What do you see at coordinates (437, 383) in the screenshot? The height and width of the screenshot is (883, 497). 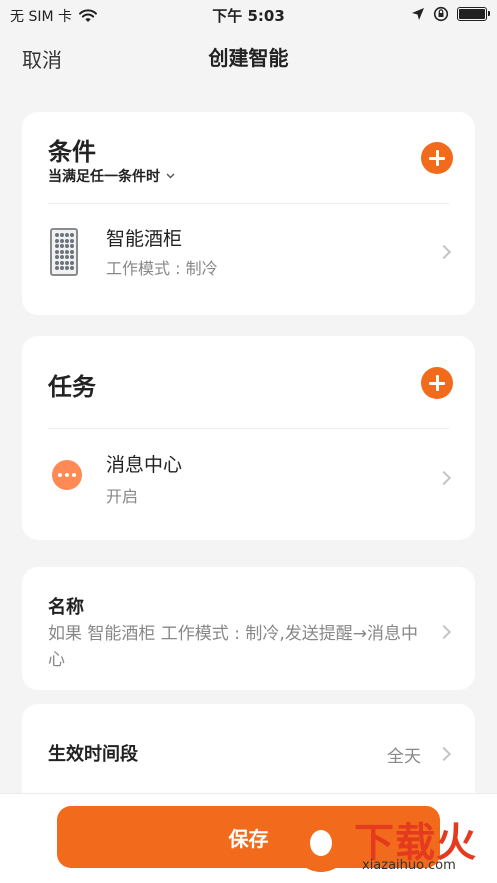 I see `add-task-button` at bounding box center [437, 383].